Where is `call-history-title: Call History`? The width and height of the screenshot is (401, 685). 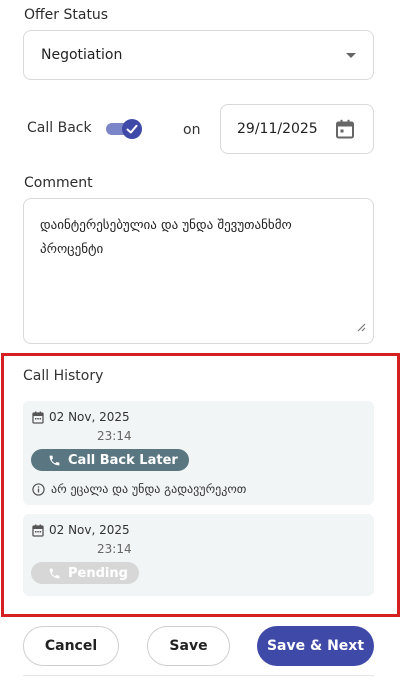
call-history-title: Call History is located at coordinates (63, 376).